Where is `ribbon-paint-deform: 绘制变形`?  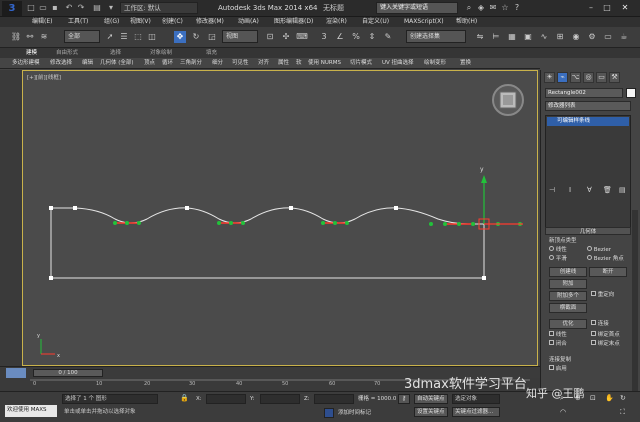 ribbon-paint-deform: 绘制变形 is located at coordinates (435, 63).